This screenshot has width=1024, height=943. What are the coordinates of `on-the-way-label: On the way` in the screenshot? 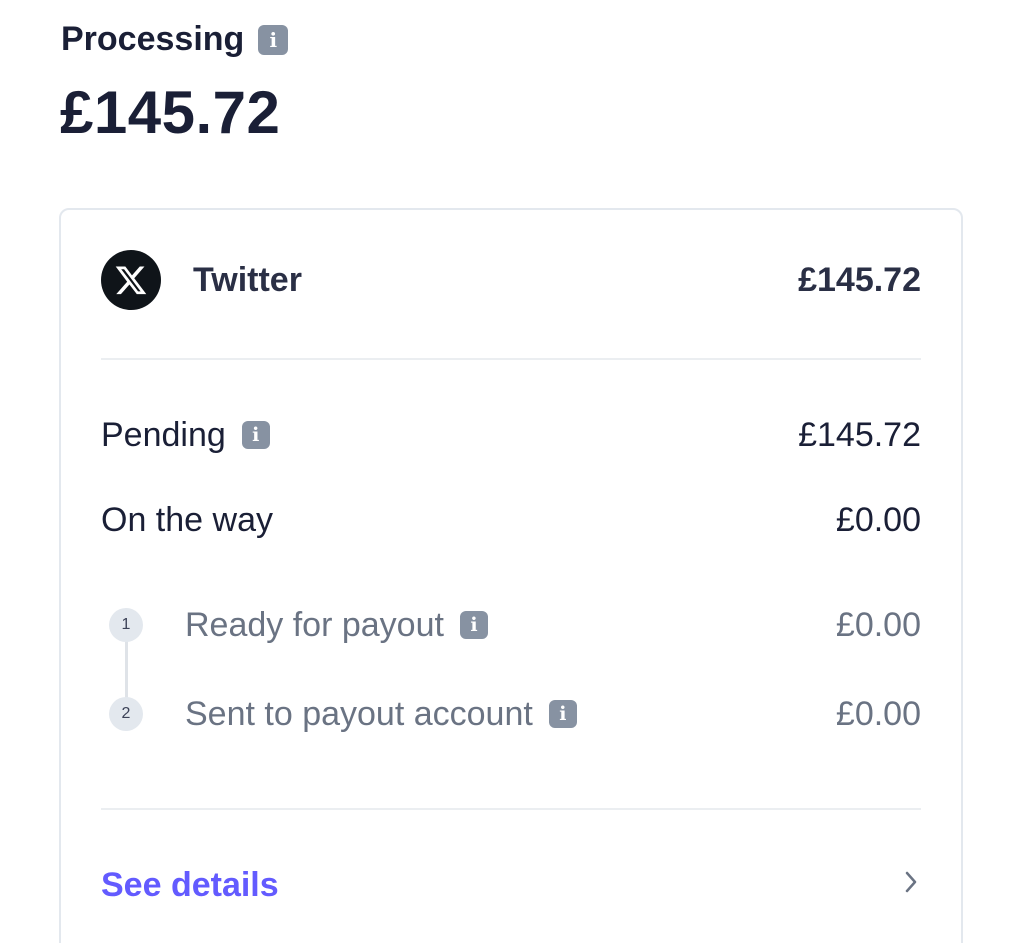 It's located at (187, 519).